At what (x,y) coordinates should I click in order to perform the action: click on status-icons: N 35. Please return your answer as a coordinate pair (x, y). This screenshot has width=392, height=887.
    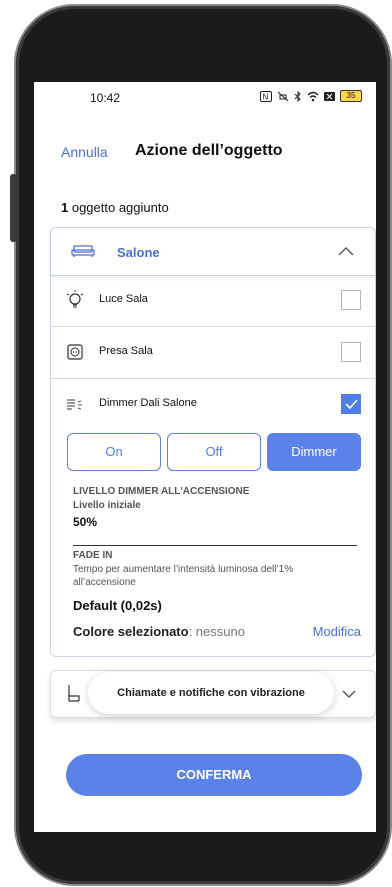
    Looking at the image, I should click on (311, 96).